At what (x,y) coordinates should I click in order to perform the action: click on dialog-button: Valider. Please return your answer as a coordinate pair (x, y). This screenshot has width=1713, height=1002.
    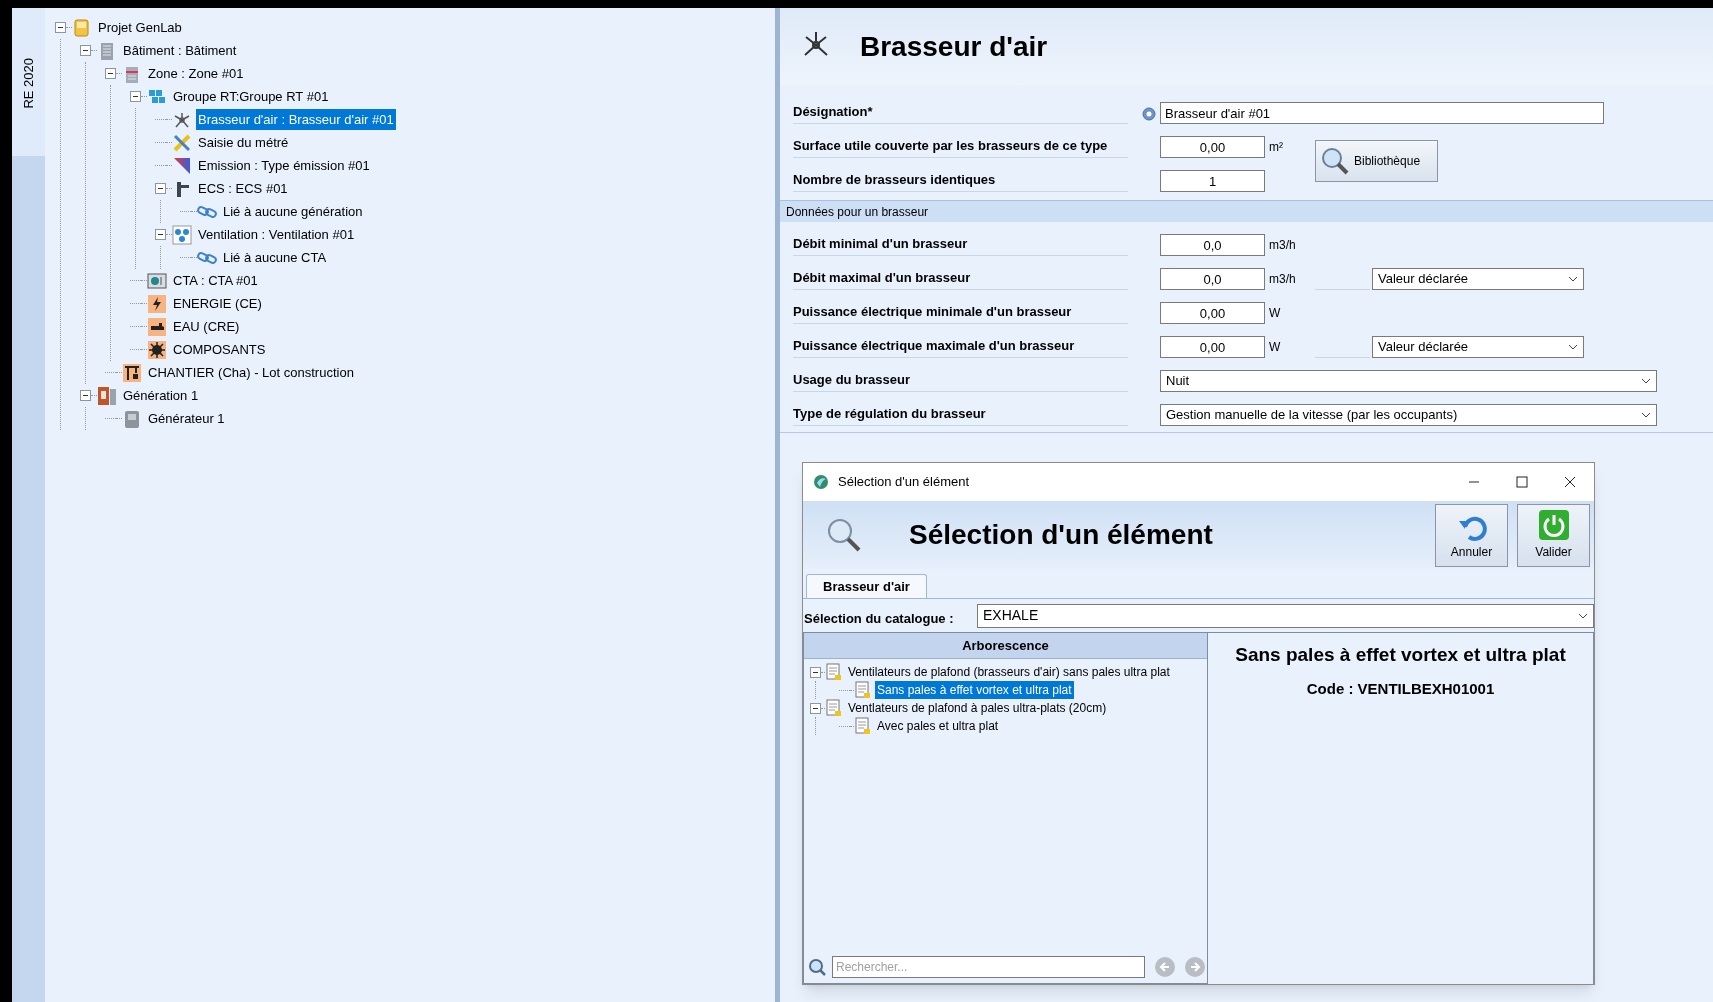
    Looking at the image, I should click on (1553, 535).